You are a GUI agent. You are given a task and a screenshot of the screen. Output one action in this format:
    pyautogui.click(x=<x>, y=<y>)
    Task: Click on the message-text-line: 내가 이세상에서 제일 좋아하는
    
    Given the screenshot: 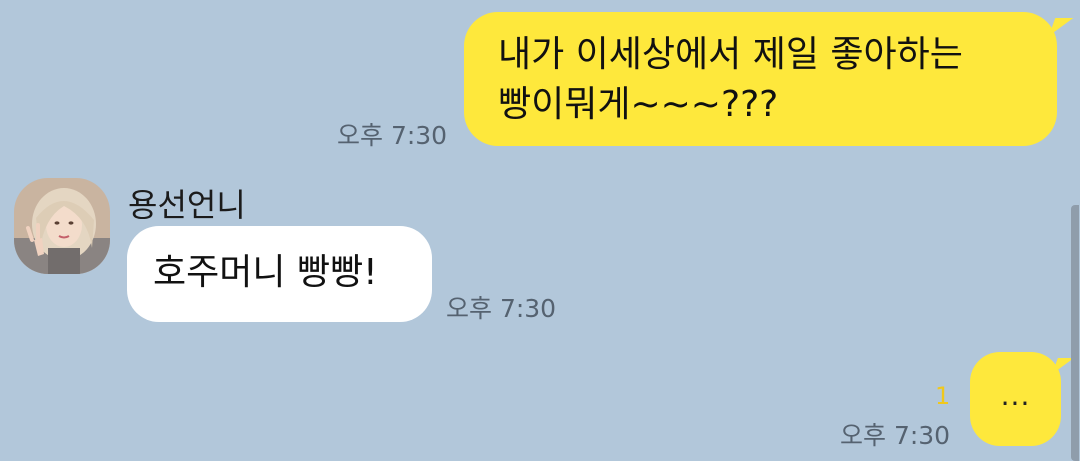 What is the action you would take?
    pyautogui.click(x=730, y=54)
    